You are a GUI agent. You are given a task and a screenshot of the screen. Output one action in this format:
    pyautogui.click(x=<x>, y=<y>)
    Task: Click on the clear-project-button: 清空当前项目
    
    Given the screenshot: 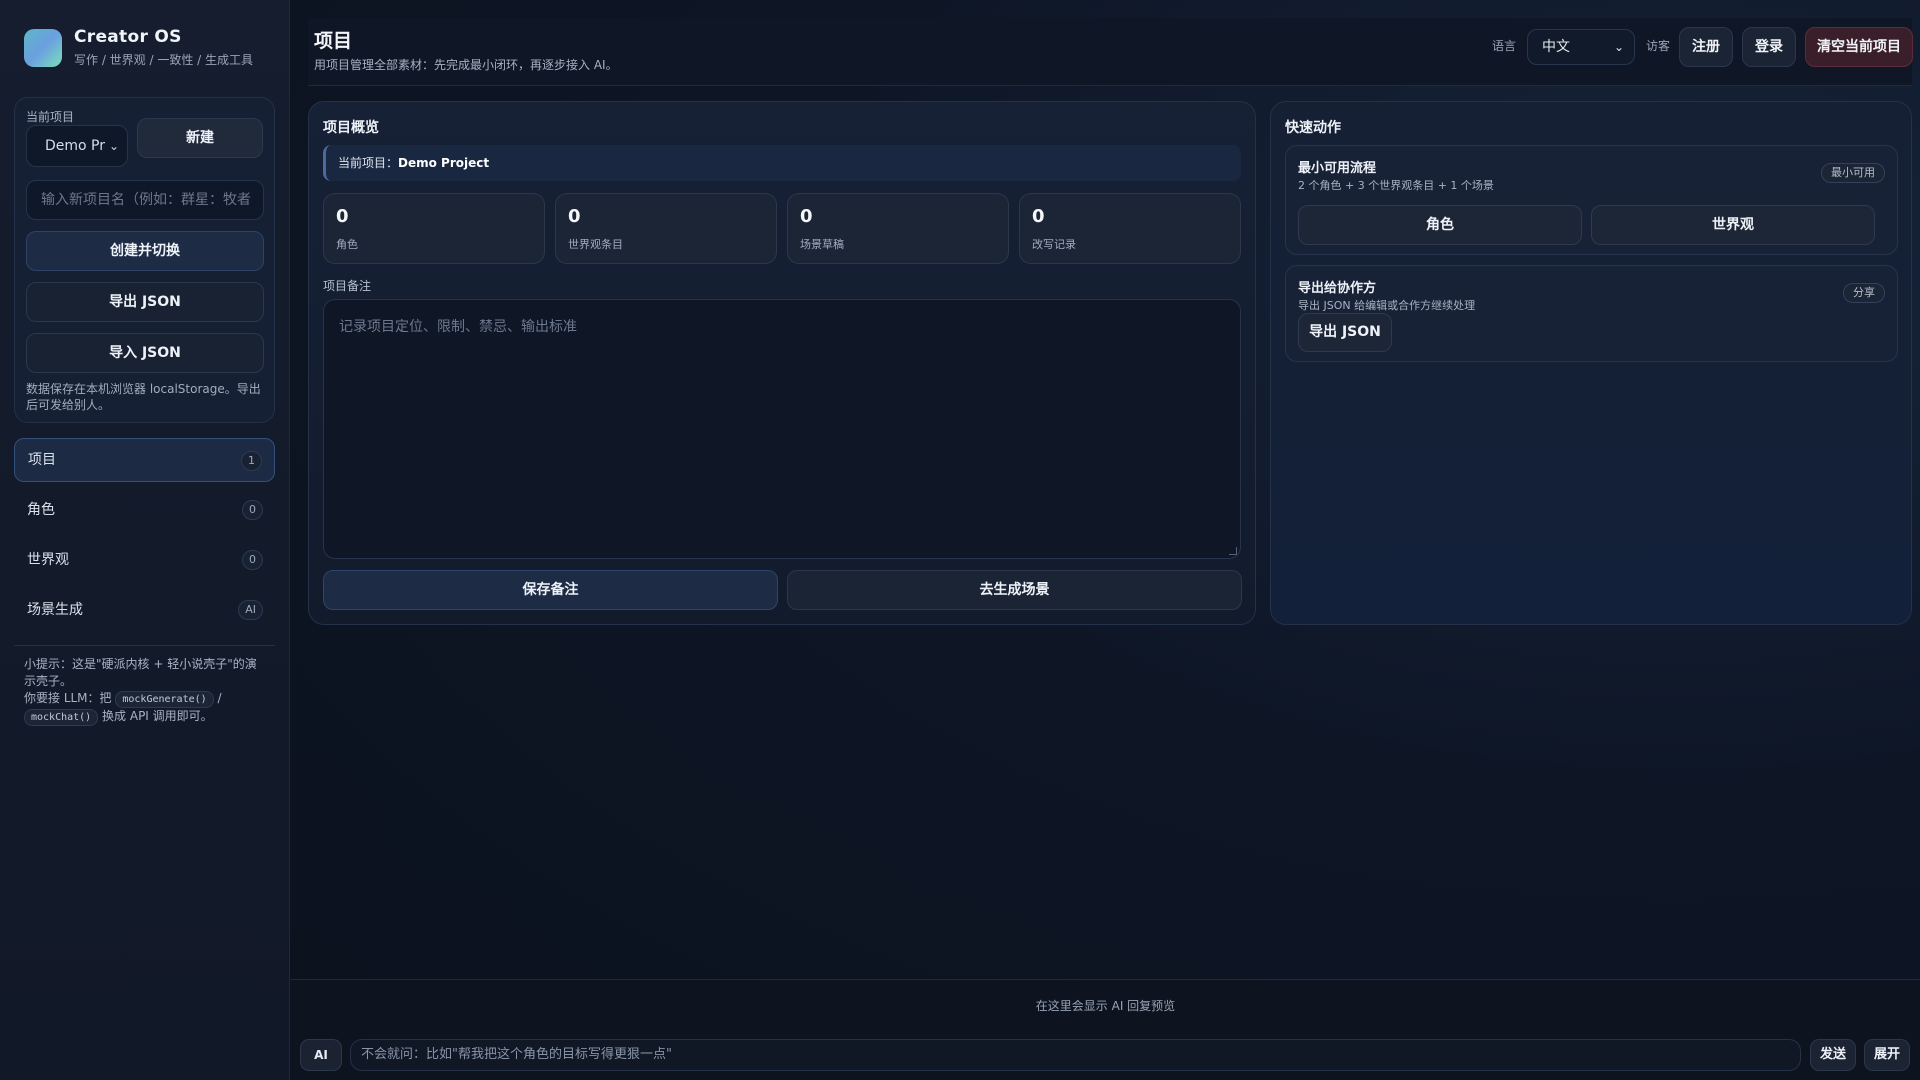 What is the action you would take?
    pyautogui.click(x=1859, y=47)
    